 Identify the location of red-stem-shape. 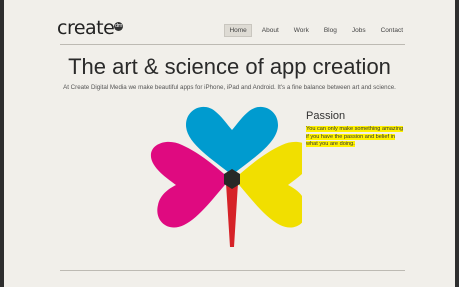
(232, 215).